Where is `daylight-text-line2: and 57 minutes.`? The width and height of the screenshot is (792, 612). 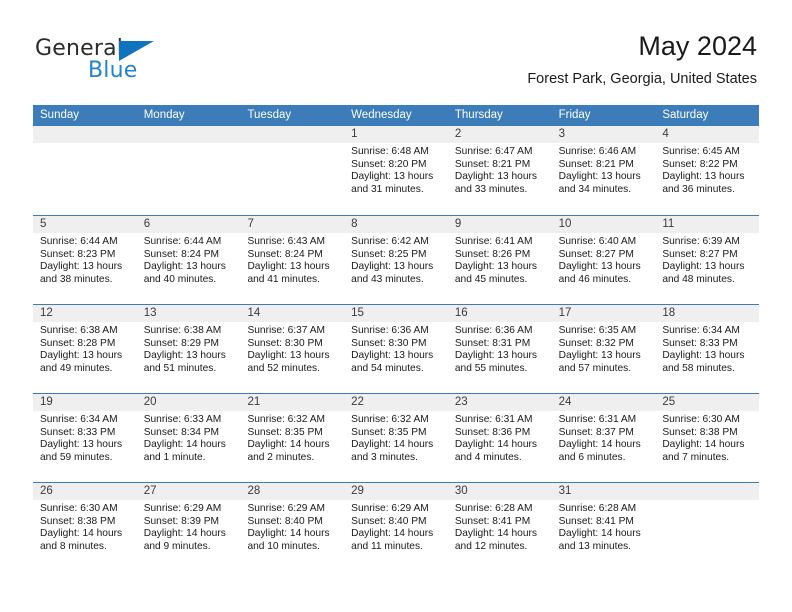 daylight-text-line2: and 57 minutes. is located at coordinates (595, 368).